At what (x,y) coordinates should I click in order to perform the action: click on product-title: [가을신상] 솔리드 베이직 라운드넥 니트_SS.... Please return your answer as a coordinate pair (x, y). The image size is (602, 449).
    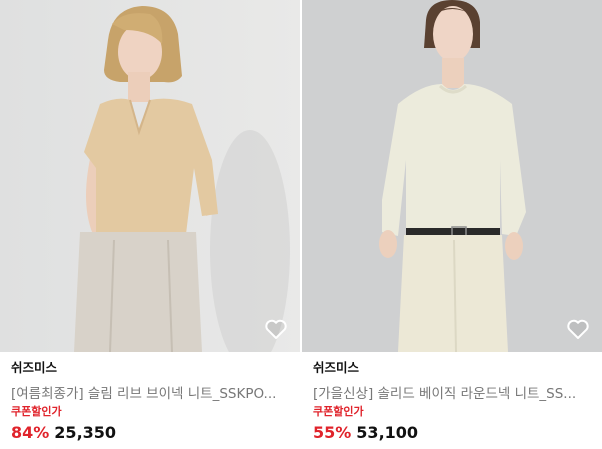
    Looking at the image, I should click on (455, 394).